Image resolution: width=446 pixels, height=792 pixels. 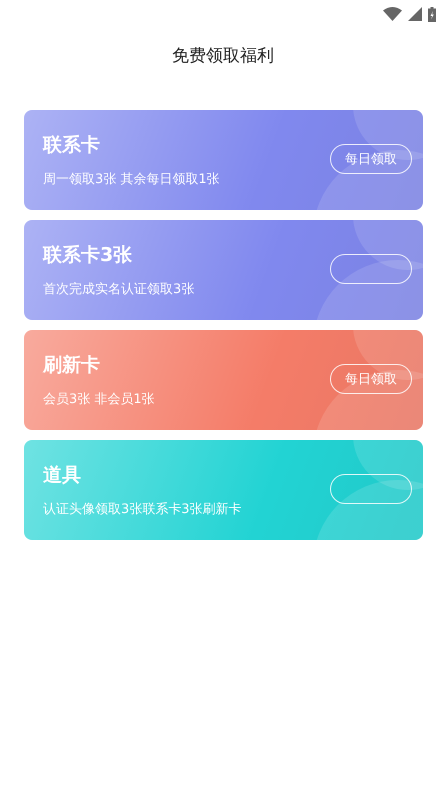 I want to click on card-description: 周一领取3张 其余每日领取1张, so click(x=131, y=179).